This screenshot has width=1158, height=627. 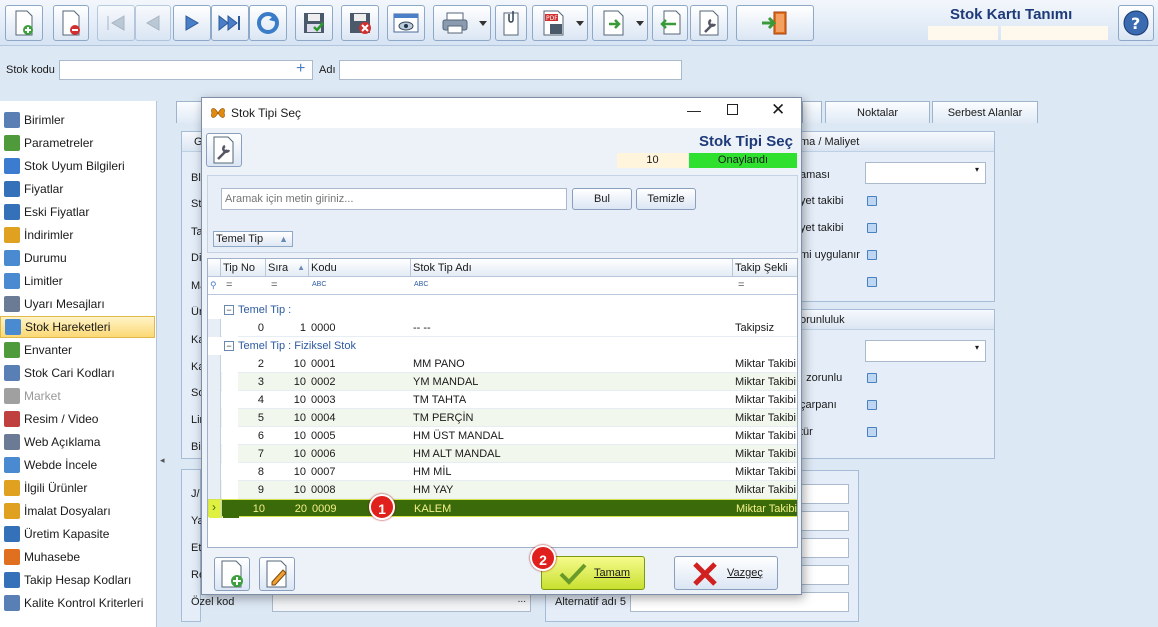 I want to click on table-row: 3 10 0002 YM MANDAL Miktar Takibi, so click(x=502, y=382).